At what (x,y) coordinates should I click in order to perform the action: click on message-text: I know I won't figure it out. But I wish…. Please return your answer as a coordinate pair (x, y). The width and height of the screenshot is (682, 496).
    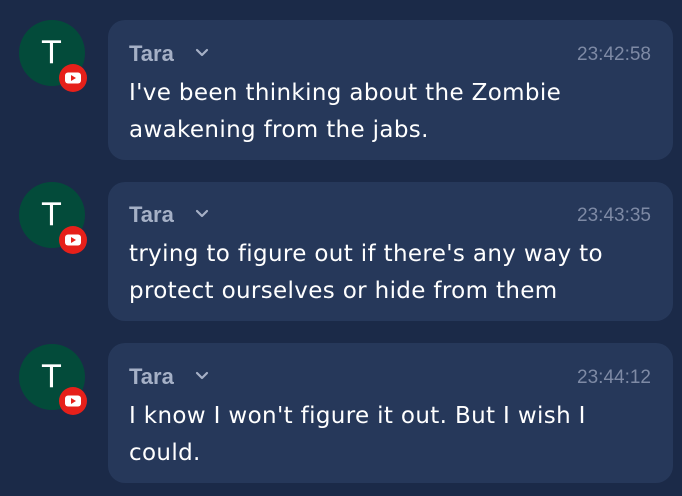
    Looking at the image, I should click on (357, 434).